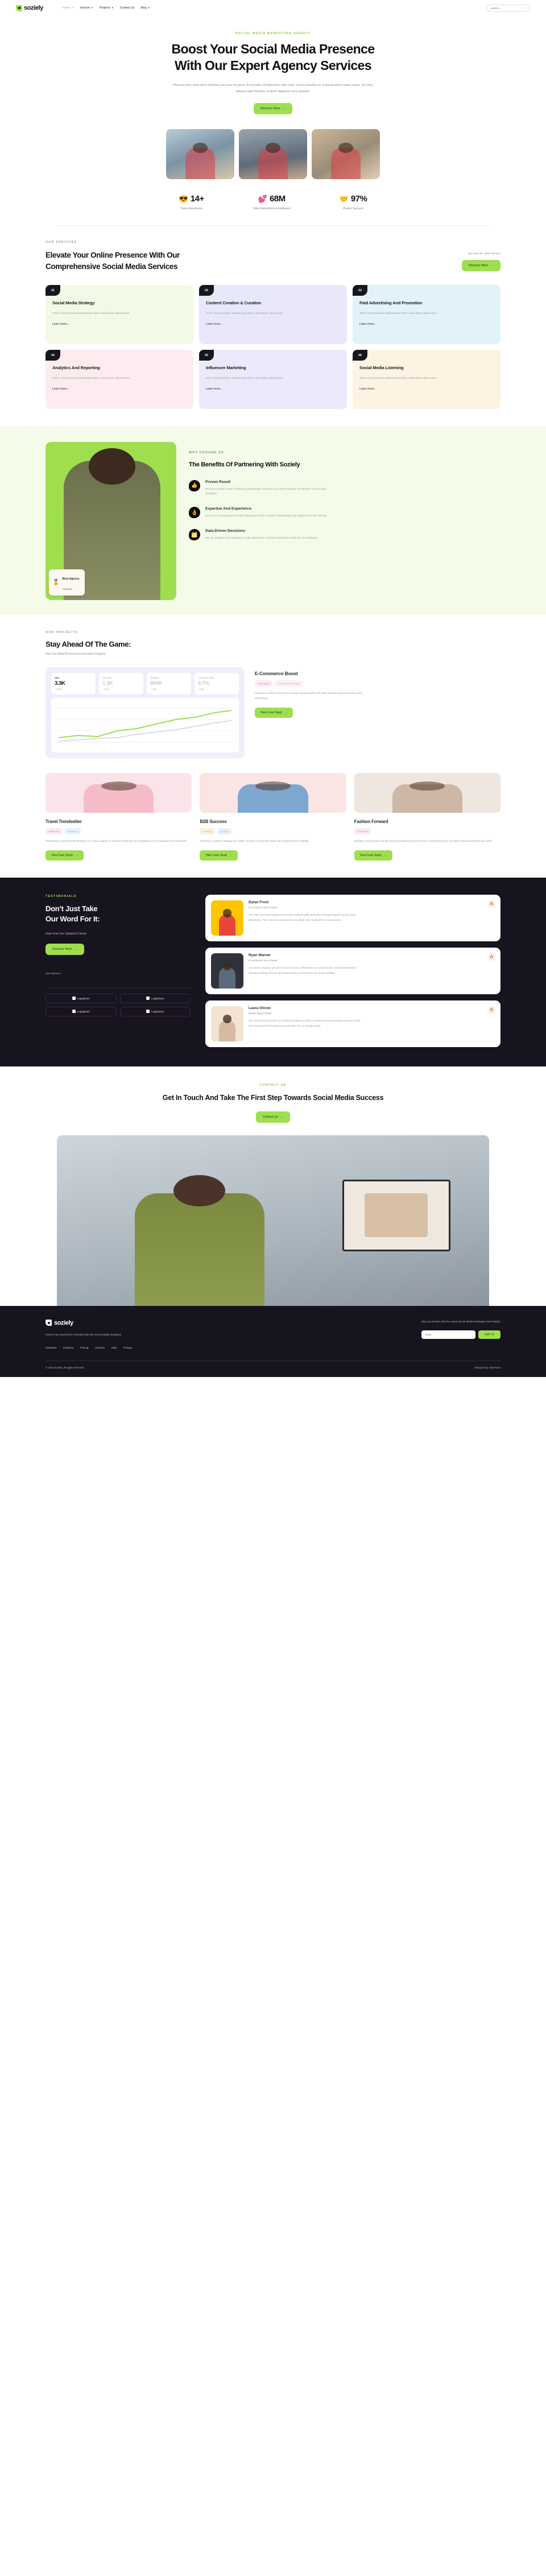 The image size is (546, 2576). I want to click on medal-icon: 🏅, so click(56, 582).